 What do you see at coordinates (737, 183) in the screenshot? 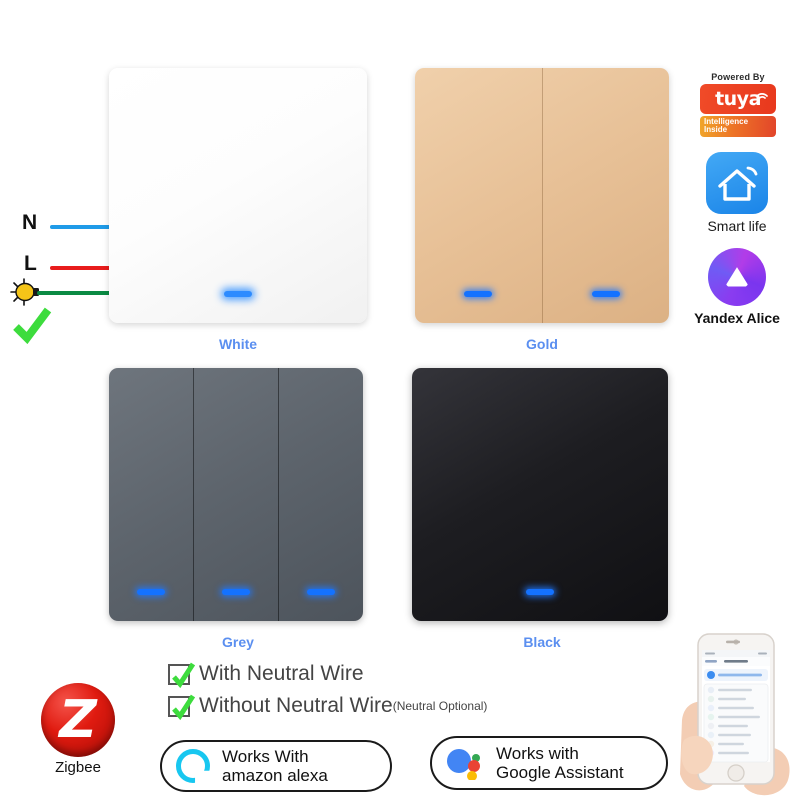
I see `smart-home-icon` at bounding box center [737, 183].